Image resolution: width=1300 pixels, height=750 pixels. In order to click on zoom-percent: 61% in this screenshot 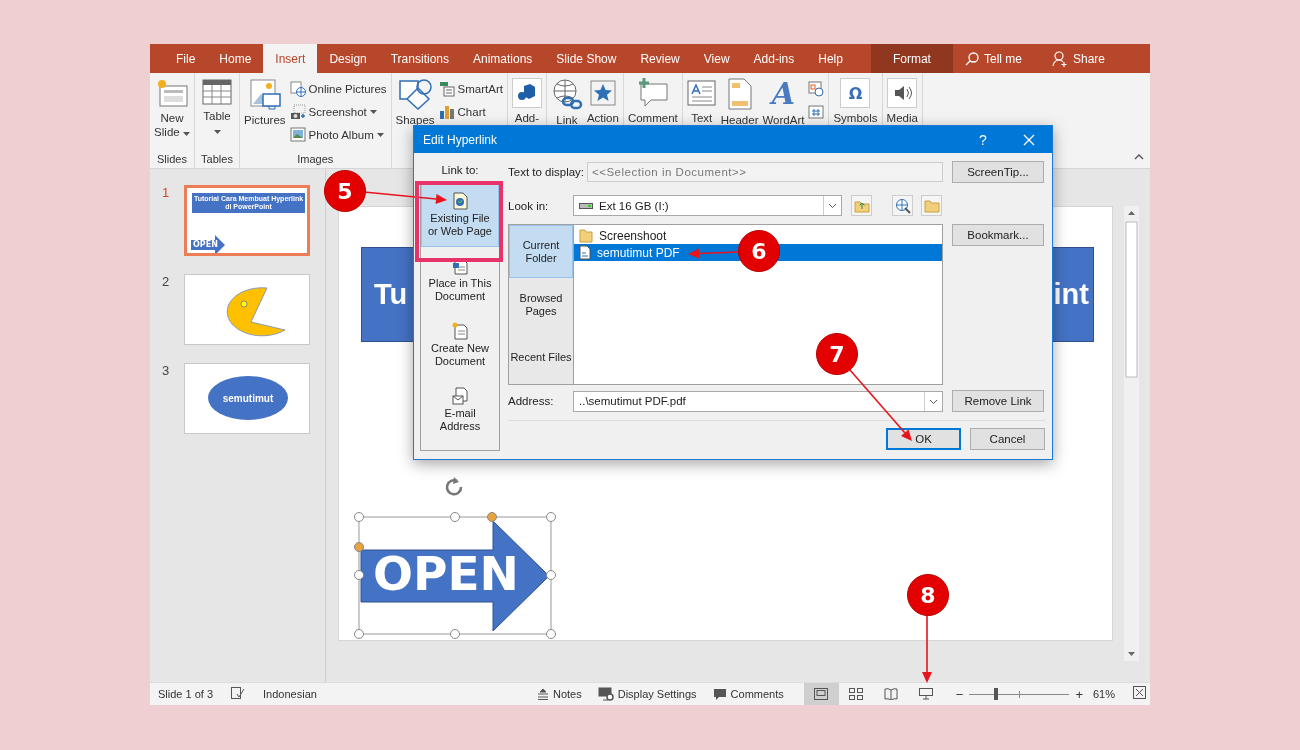, I will do `click(1103, 694)`.